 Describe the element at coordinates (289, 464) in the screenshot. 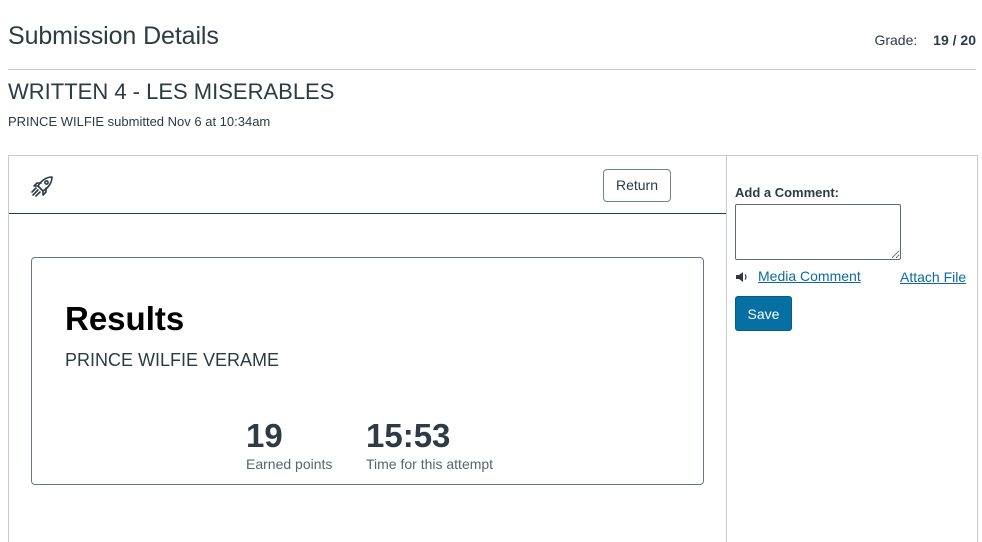

I see `earned-points-label: Earned points` at that location.